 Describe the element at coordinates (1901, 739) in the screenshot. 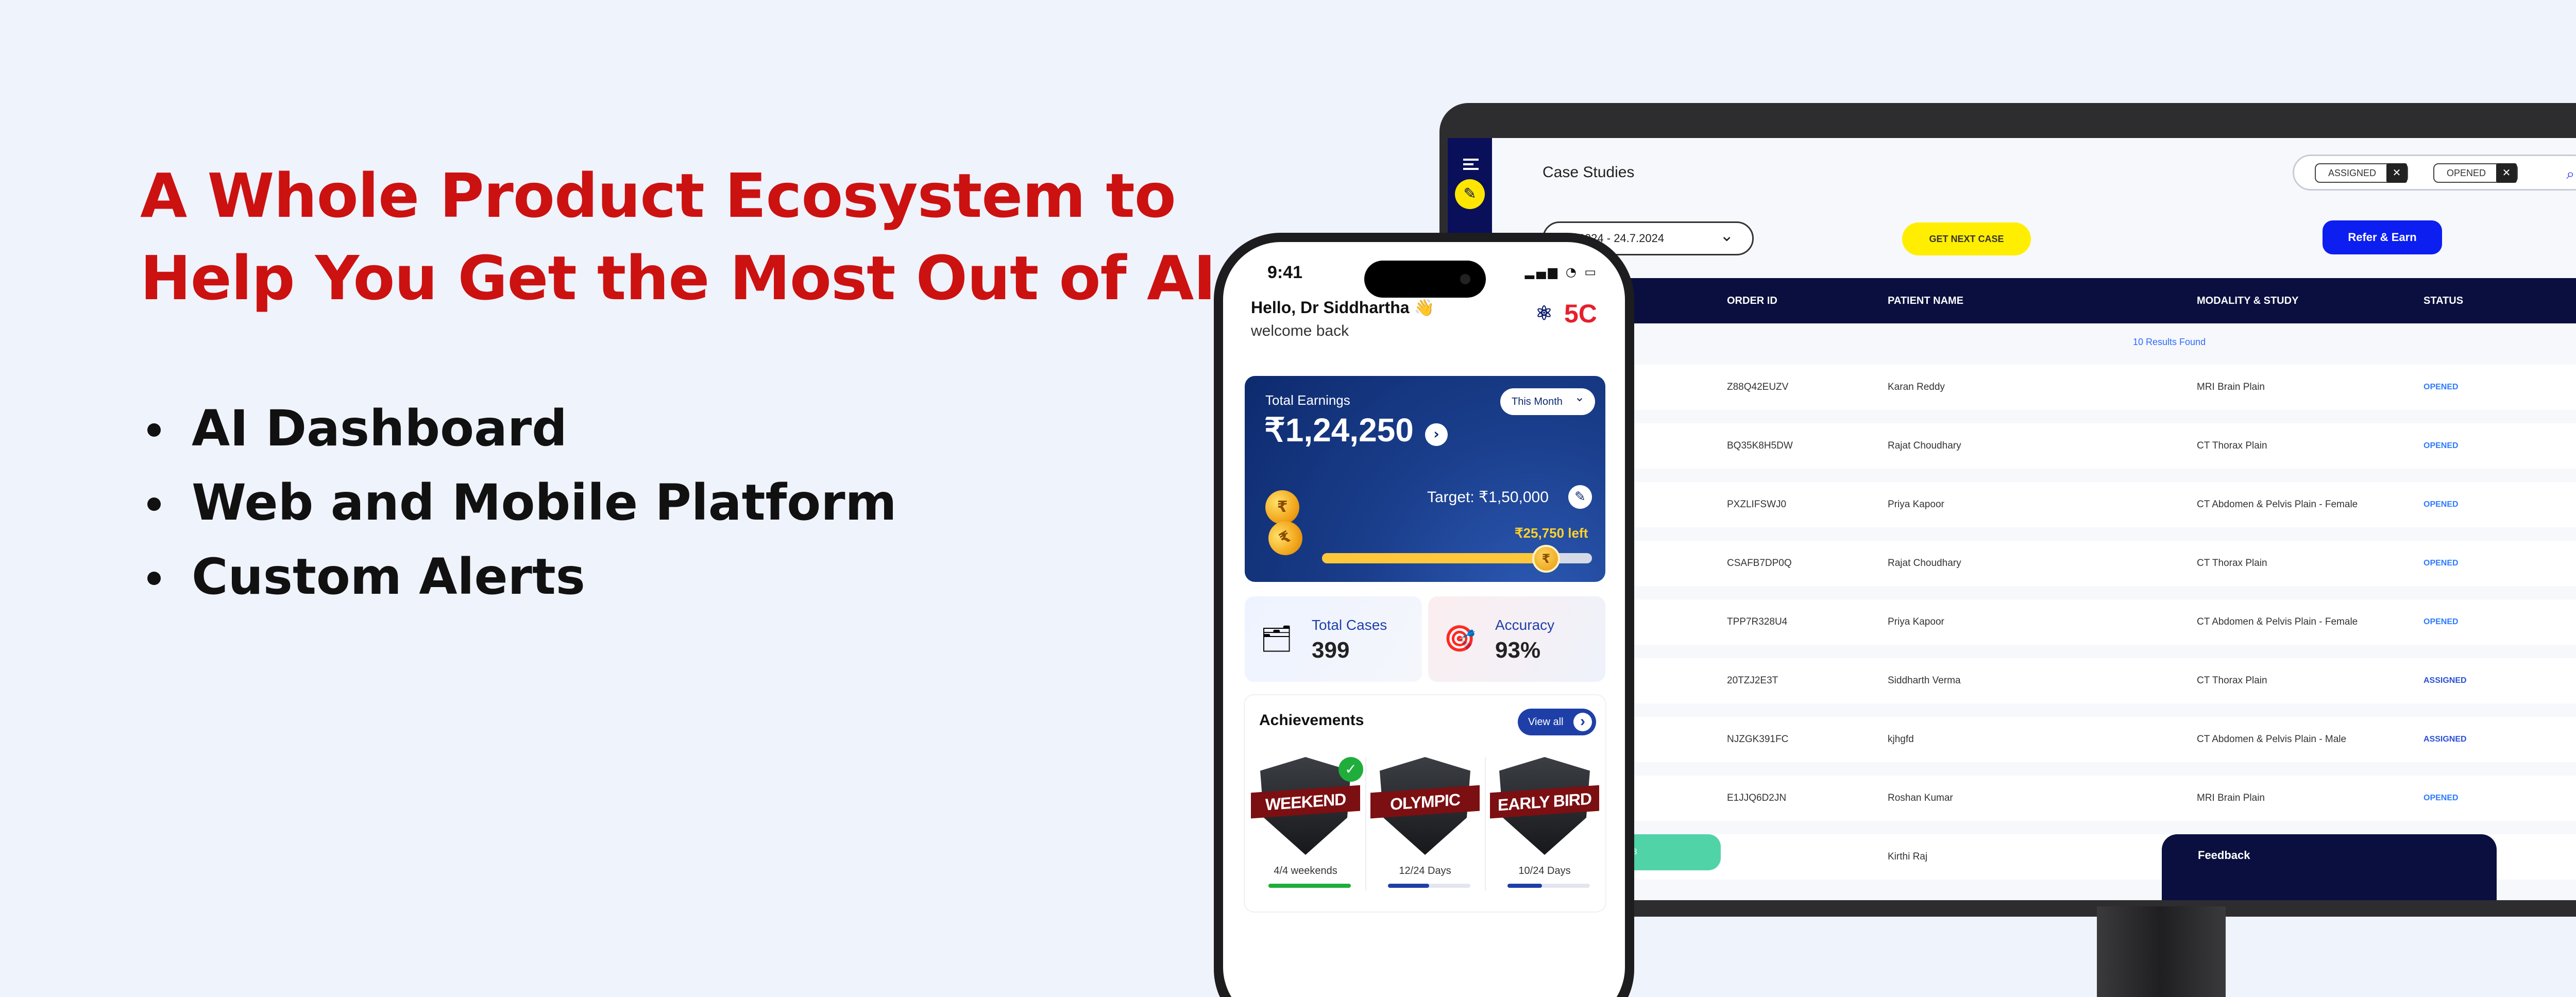

I see `patient-name-cell: kjhgfd` at that location.